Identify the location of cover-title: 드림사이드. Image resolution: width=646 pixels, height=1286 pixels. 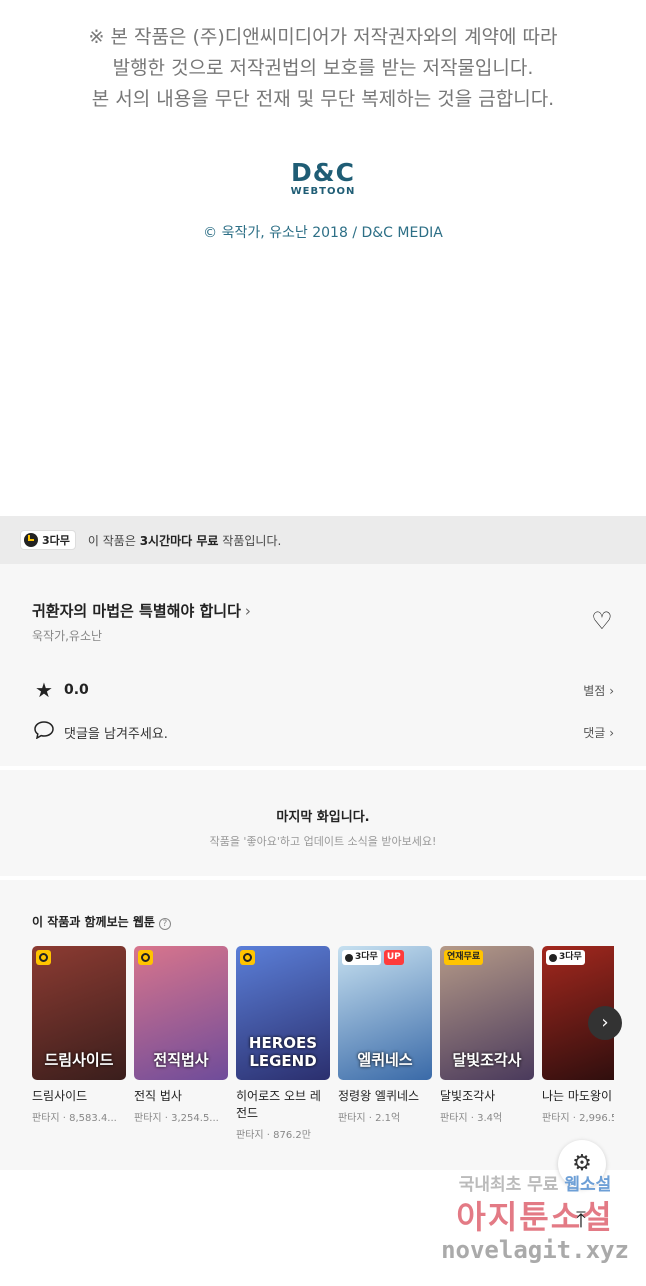
(79, 1060).